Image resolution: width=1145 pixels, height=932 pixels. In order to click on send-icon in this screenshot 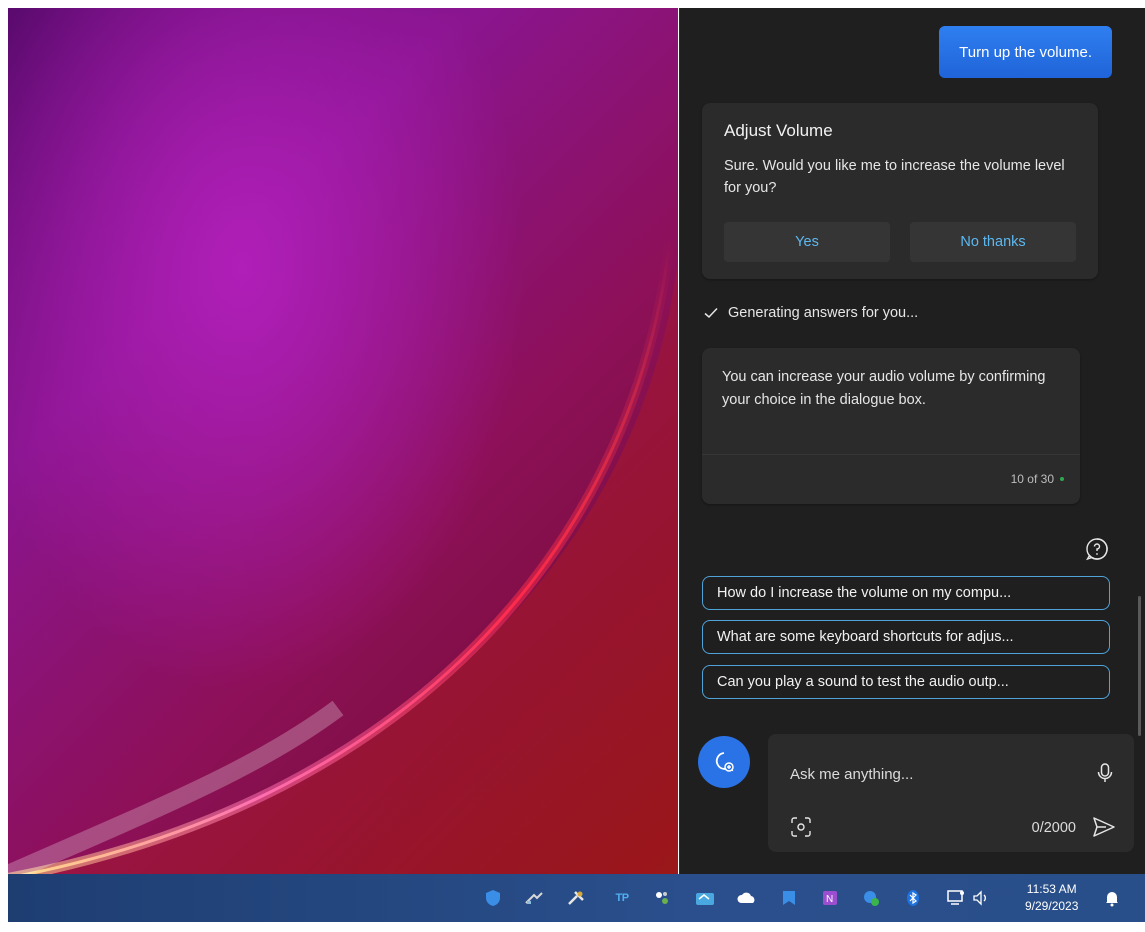, I will do `click(1104, 827)`.